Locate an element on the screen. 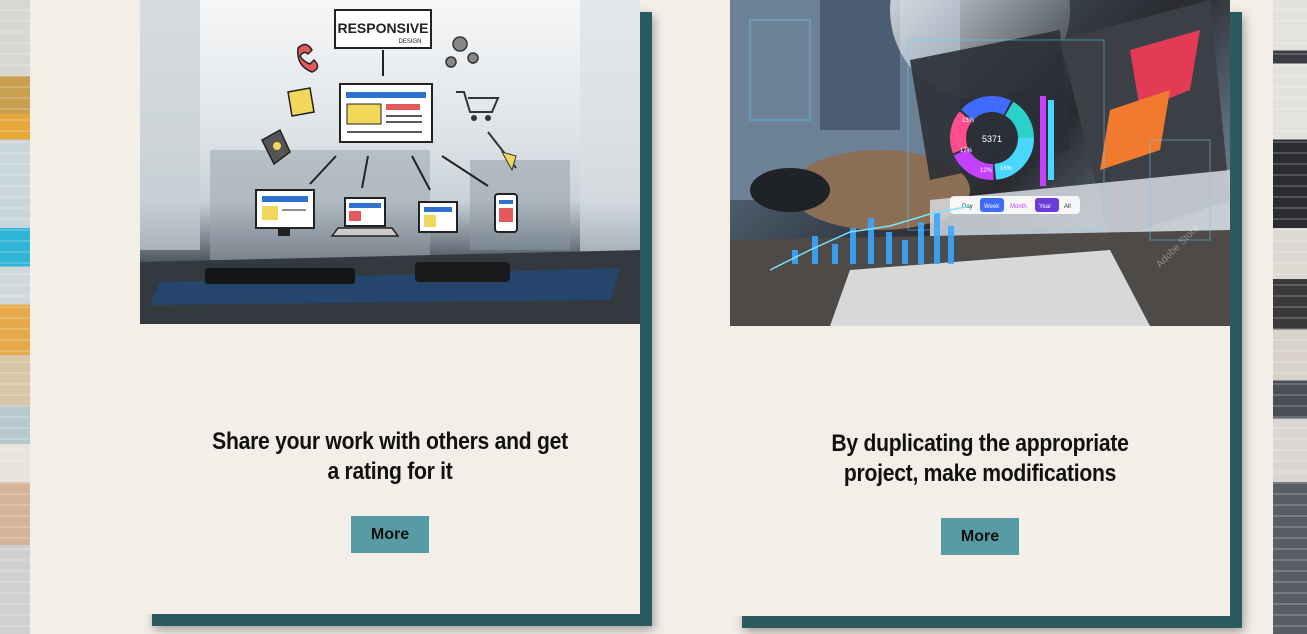 The width and height of the screenshot is (1307, 634). illustration-subtitle: DESIGN is located at coordinates (409, 42).